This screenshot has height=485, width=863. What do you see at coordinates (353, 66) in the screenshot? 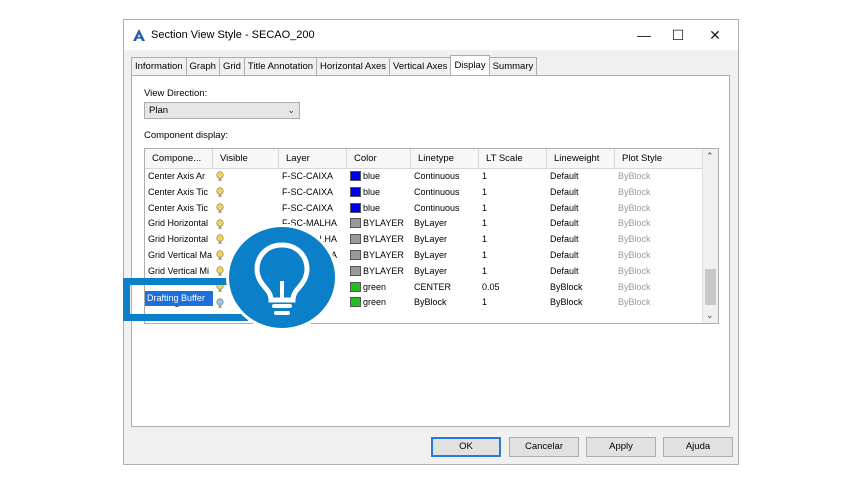
I see `tab-horizontal-axes: Horizontal Axes` at bounding box center [353, 66].